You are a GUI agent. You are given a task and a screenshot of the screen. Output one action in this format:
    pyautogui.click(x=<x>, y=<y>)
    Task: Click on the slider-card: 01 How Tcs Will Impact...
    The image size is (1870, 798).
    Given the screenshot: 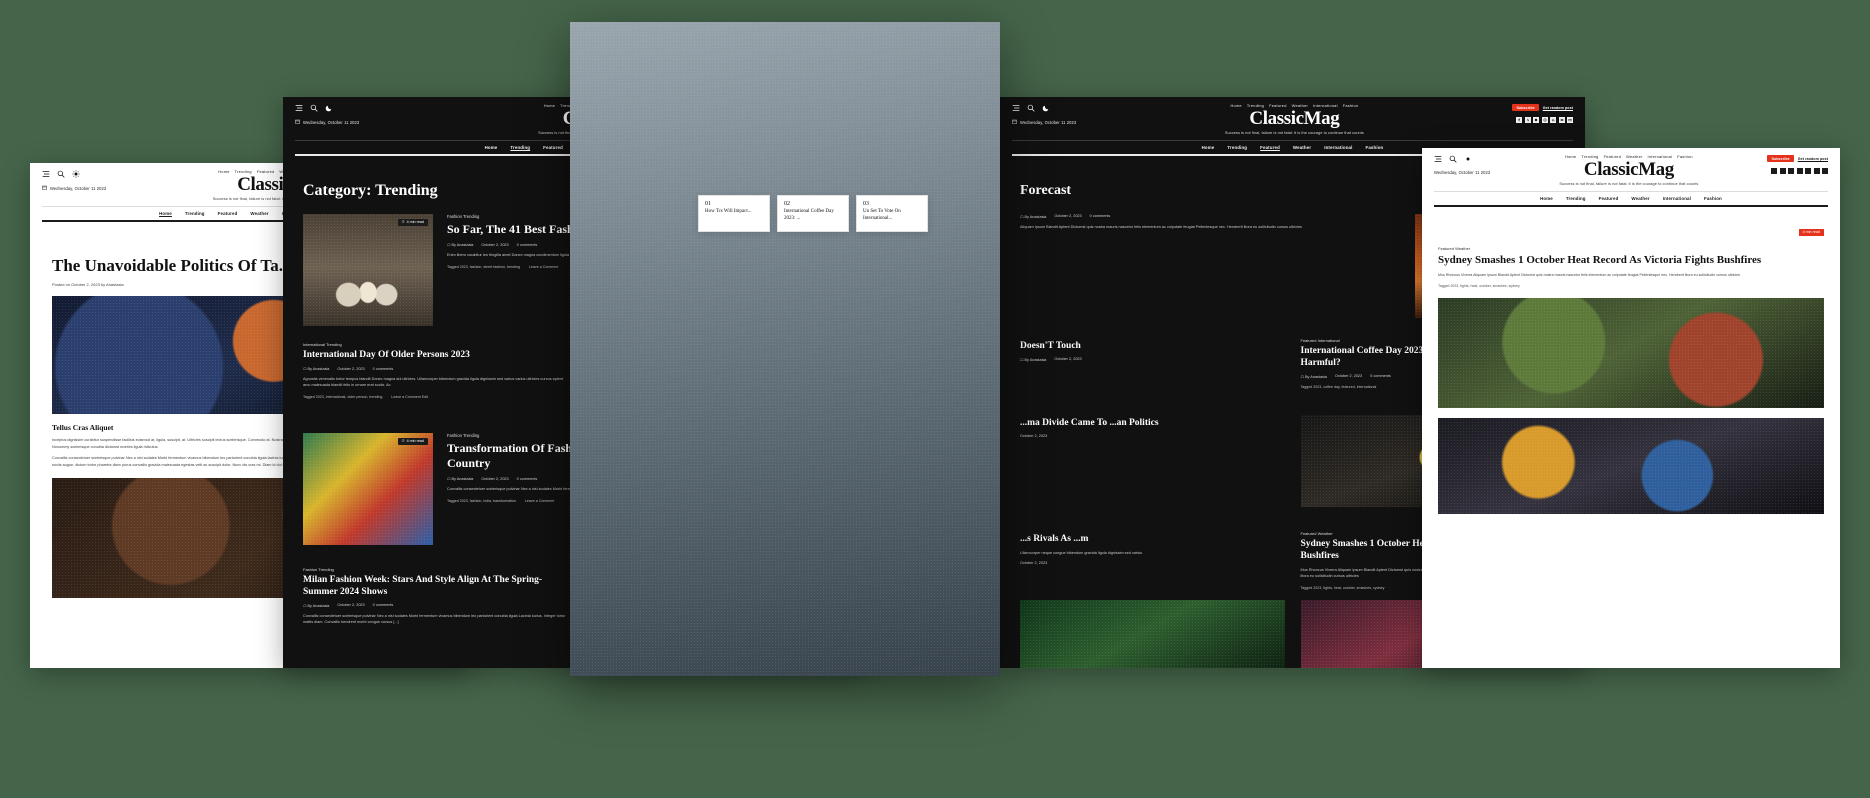 What is the action you would take?
    pyautogui.click(x=734, y=213)
    